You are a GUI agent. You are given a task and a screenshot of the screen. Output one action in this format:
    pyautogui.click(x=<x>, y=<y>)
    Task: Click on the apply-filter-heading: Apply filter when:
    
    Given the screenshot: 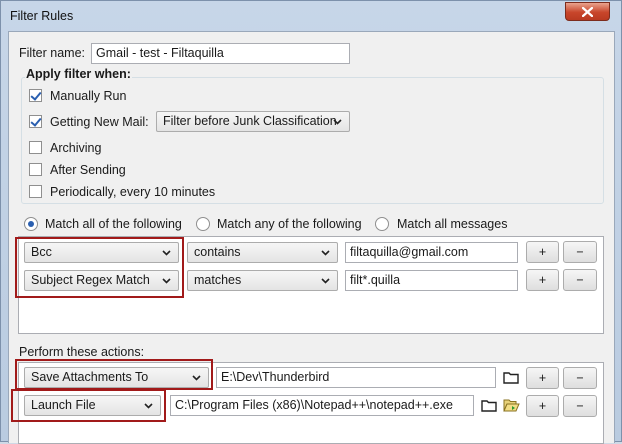 What is the action you would take?
    pyautogui.click(x=78, y=74)
    